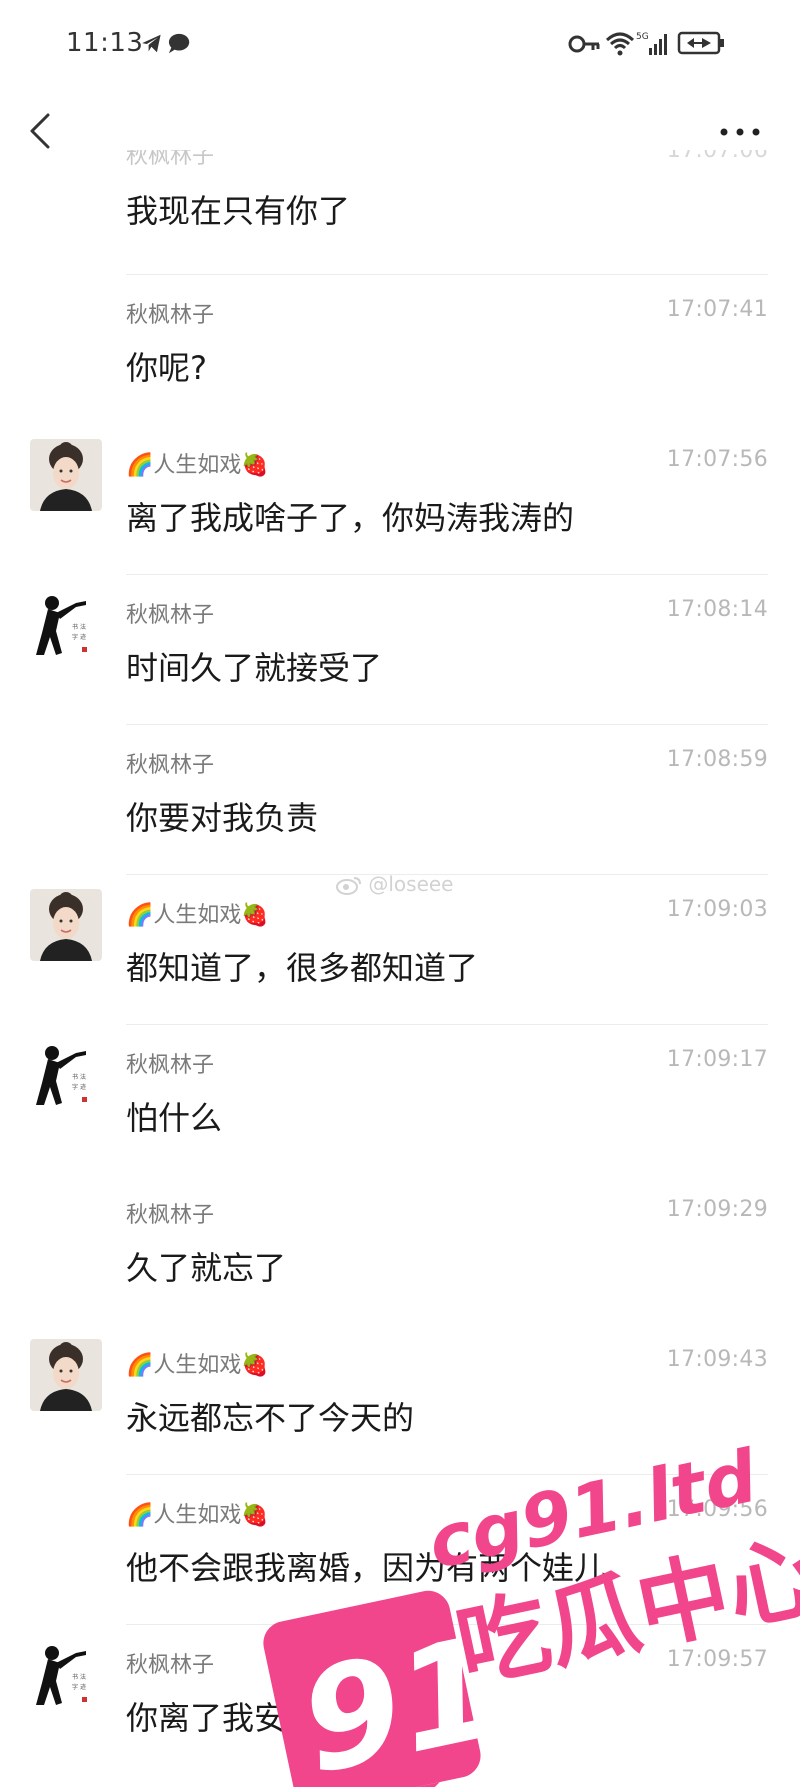 Image resolution: width=800 pixels, height=1787 pixels. I want to click on message-row: 书 法 字 迹 秋枫林子 17:08:14 时间久了就接受了, so click(400, 650).